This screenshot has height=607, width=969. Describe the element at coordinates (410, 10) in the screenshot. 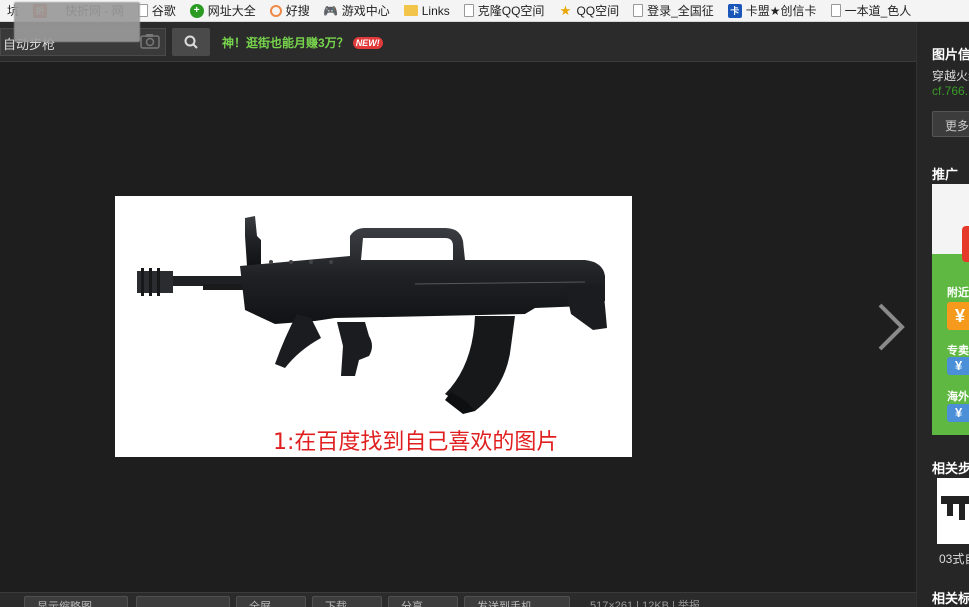

I see `folder-icon` at that location.